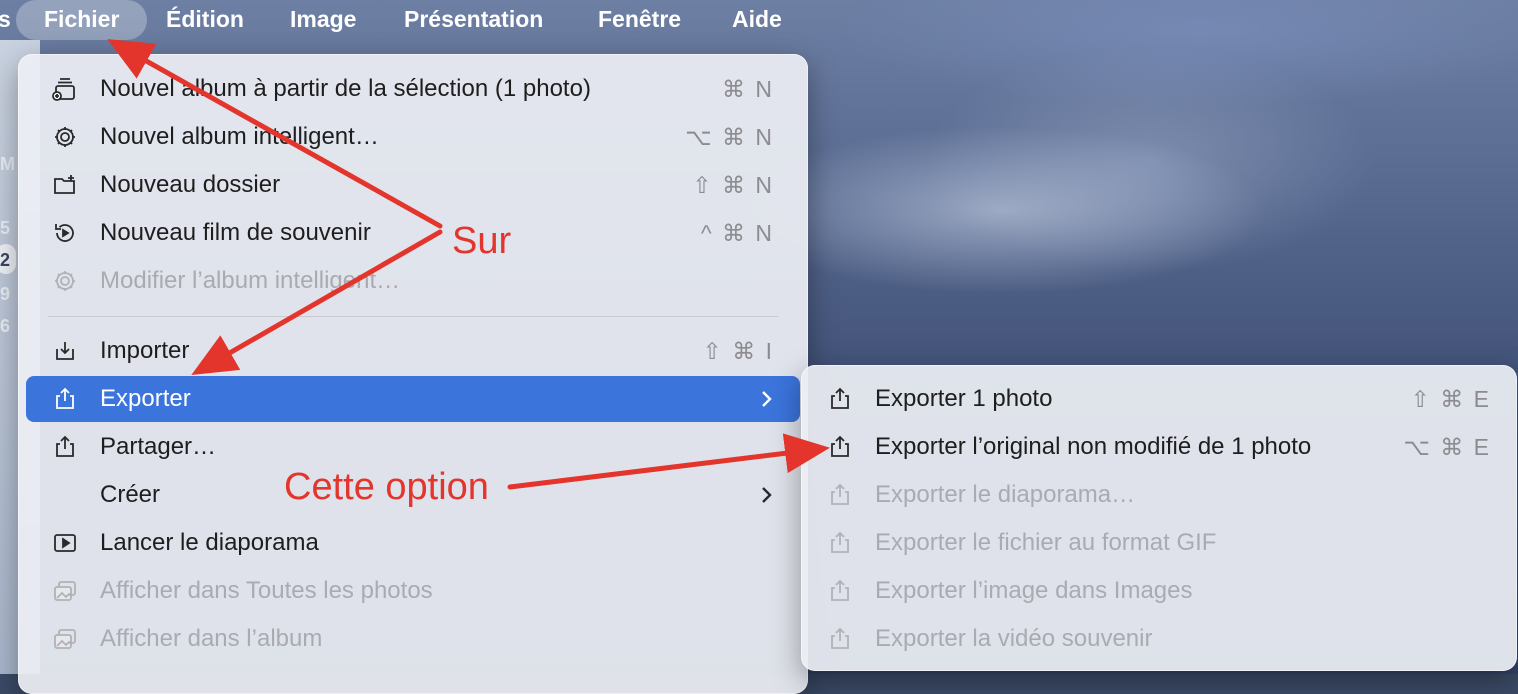 The width and height of the screenshot is (1518, 694). What do you see at coordinates (413, 316) in the screenshot?
I see `menu-separator` at bounding box center [413, 316].